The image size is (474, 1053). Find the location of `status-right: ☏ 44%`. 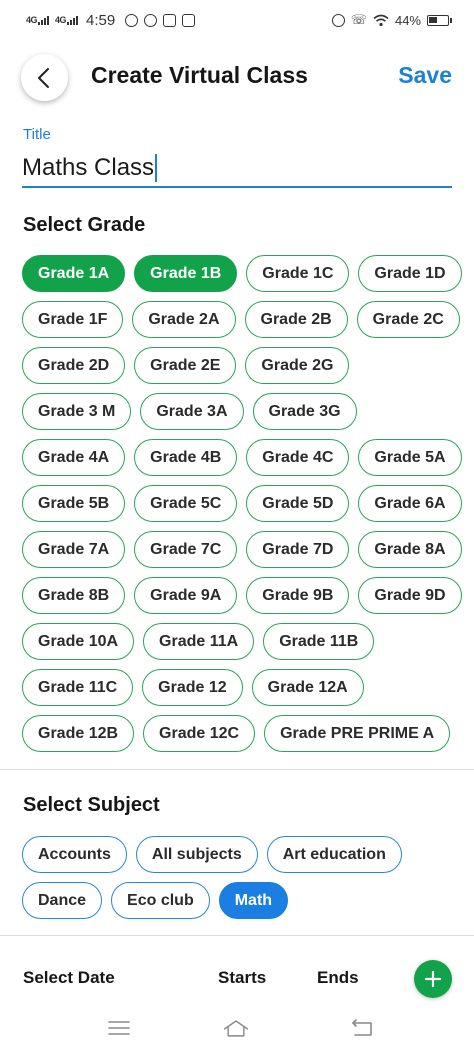

status-right: ☏ 44% is located at coordinates (391, 20).